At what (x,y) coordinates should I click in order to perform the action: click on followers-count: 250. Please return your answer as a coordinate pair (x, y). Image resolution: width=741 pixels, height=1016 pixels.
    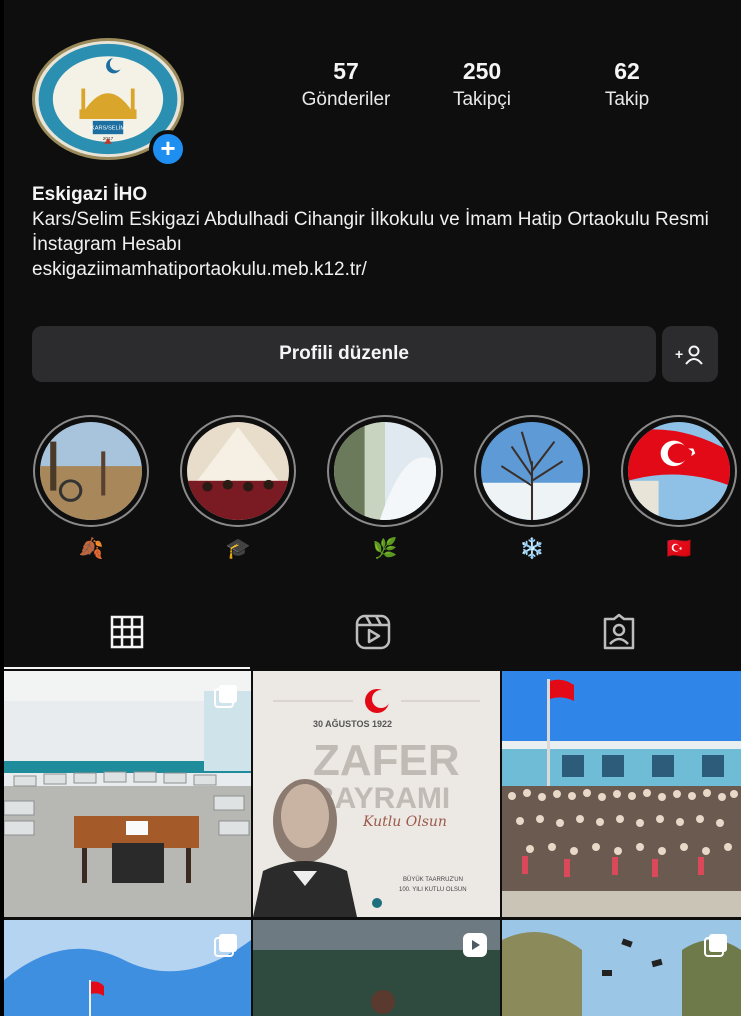
    Looking at the image, I should click on (482, 71).